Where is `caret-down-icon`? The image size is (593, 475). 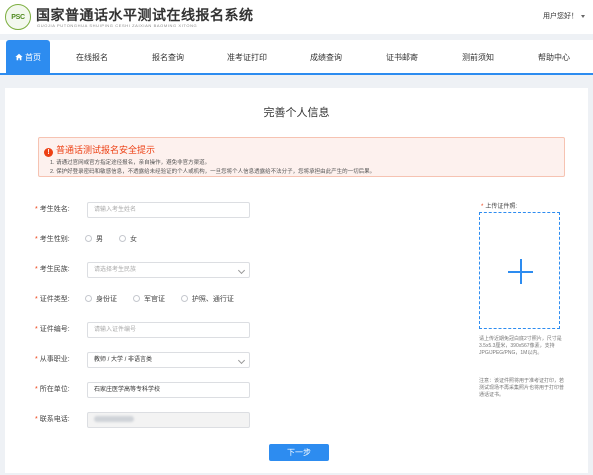 caret-down-icon is located at coordinates (583, 16).